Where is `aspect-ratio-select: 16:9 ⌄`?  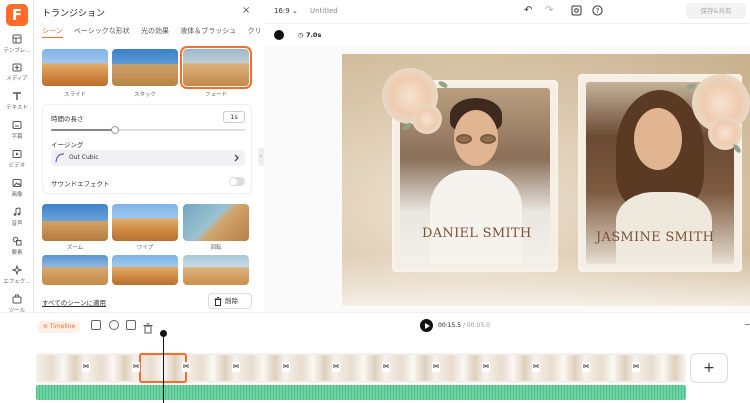 aspect-ratio-select: 16:9 ⌄ is located at coordinates (286, 11).